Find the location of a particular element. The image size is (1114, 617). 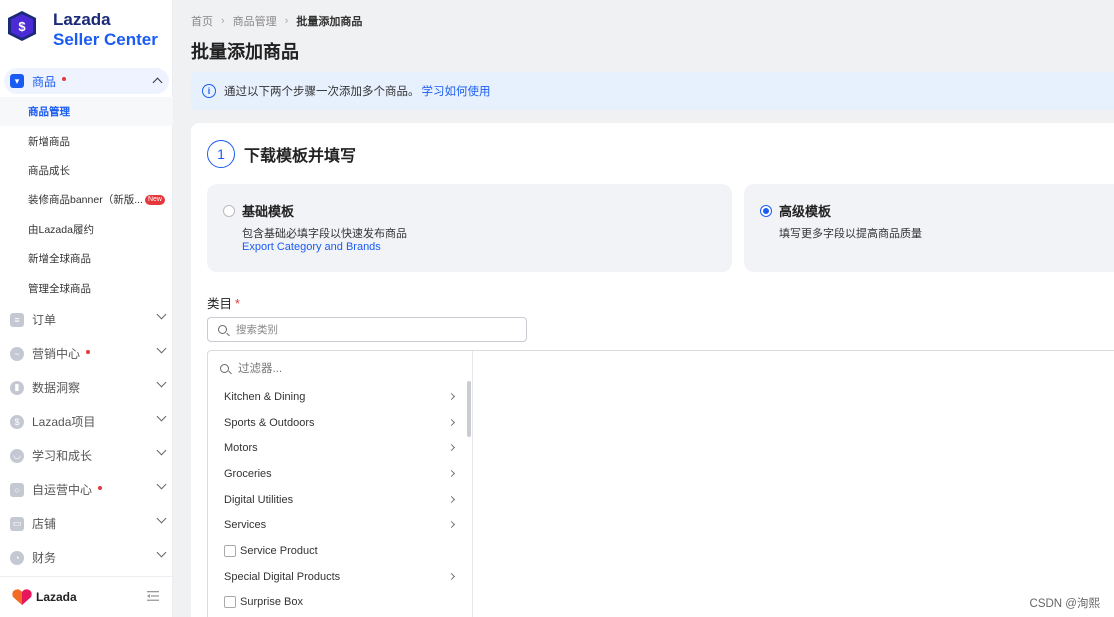

sidebar-item-label: 商品 is located at coordinates (44, 81).